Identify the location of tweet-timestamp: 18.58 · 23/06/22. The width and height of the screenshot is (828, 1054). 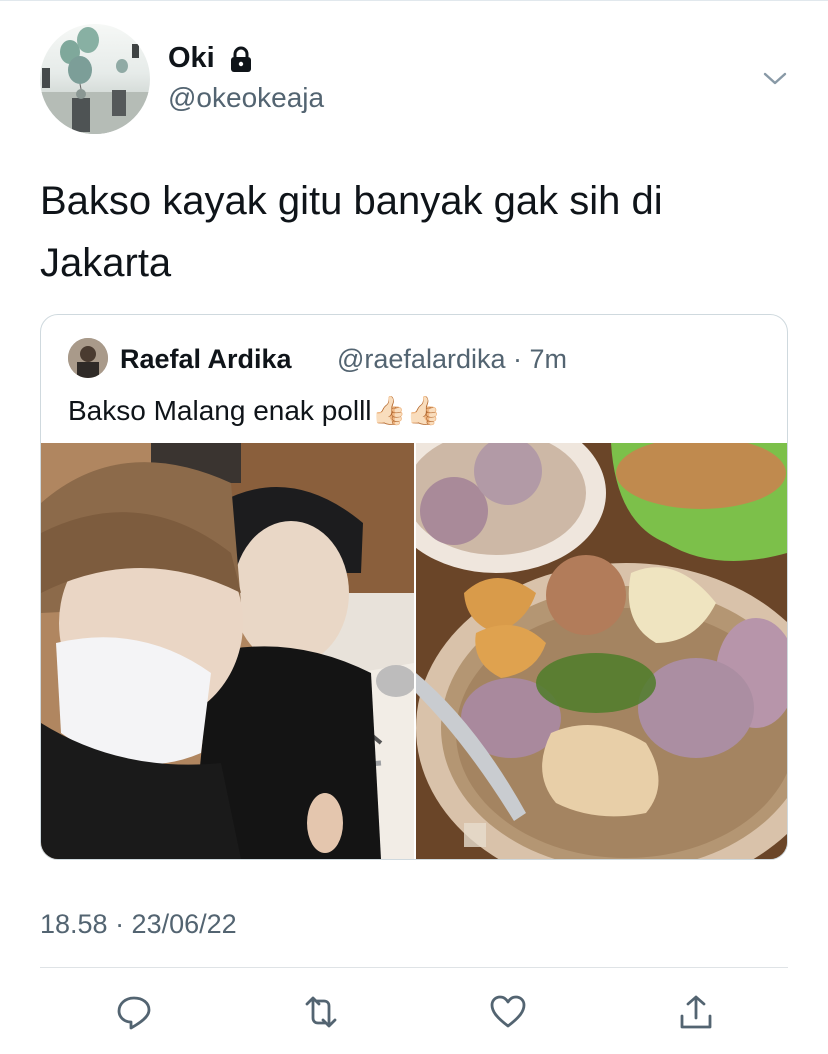
(138, 924).